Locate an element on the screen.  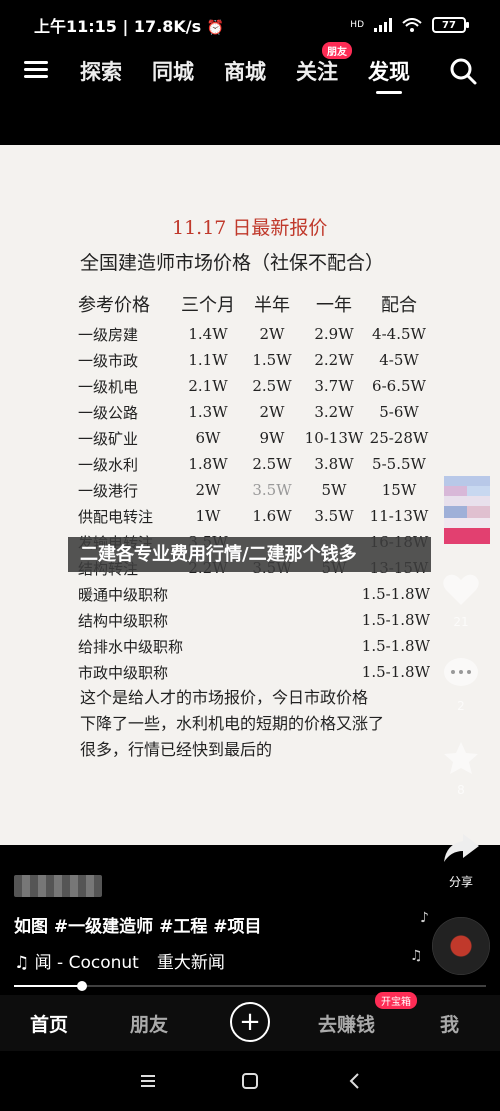
status-time: 上午11:15 | 17.8K/s ⏰ is located at coordinates (129, 26).